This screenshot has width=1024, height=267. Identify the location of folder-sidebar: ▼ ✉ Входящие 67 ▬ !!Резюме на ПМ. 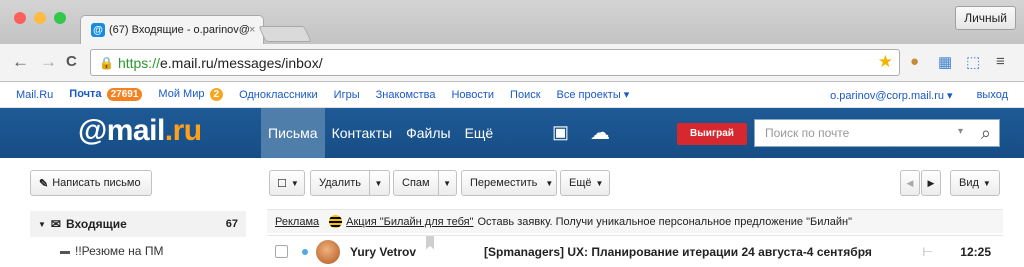
(131, 235).